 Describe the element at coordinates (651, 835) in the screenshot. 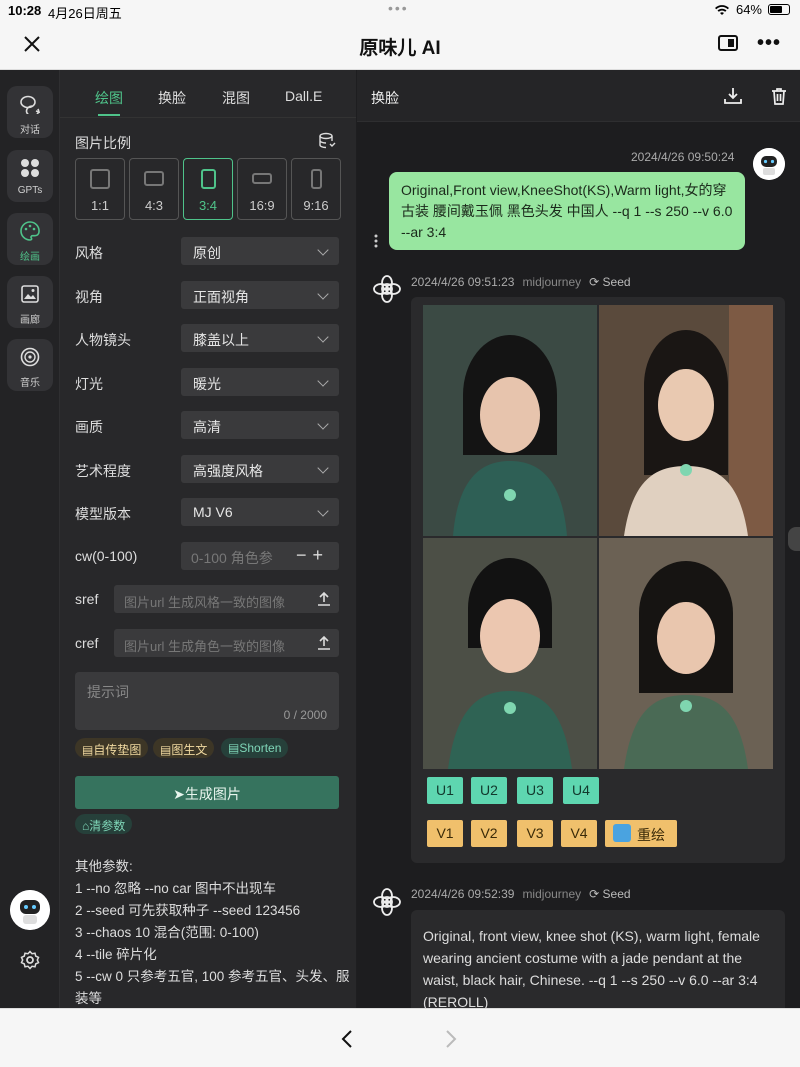

I see `reroll-label: 重绘` at that location.